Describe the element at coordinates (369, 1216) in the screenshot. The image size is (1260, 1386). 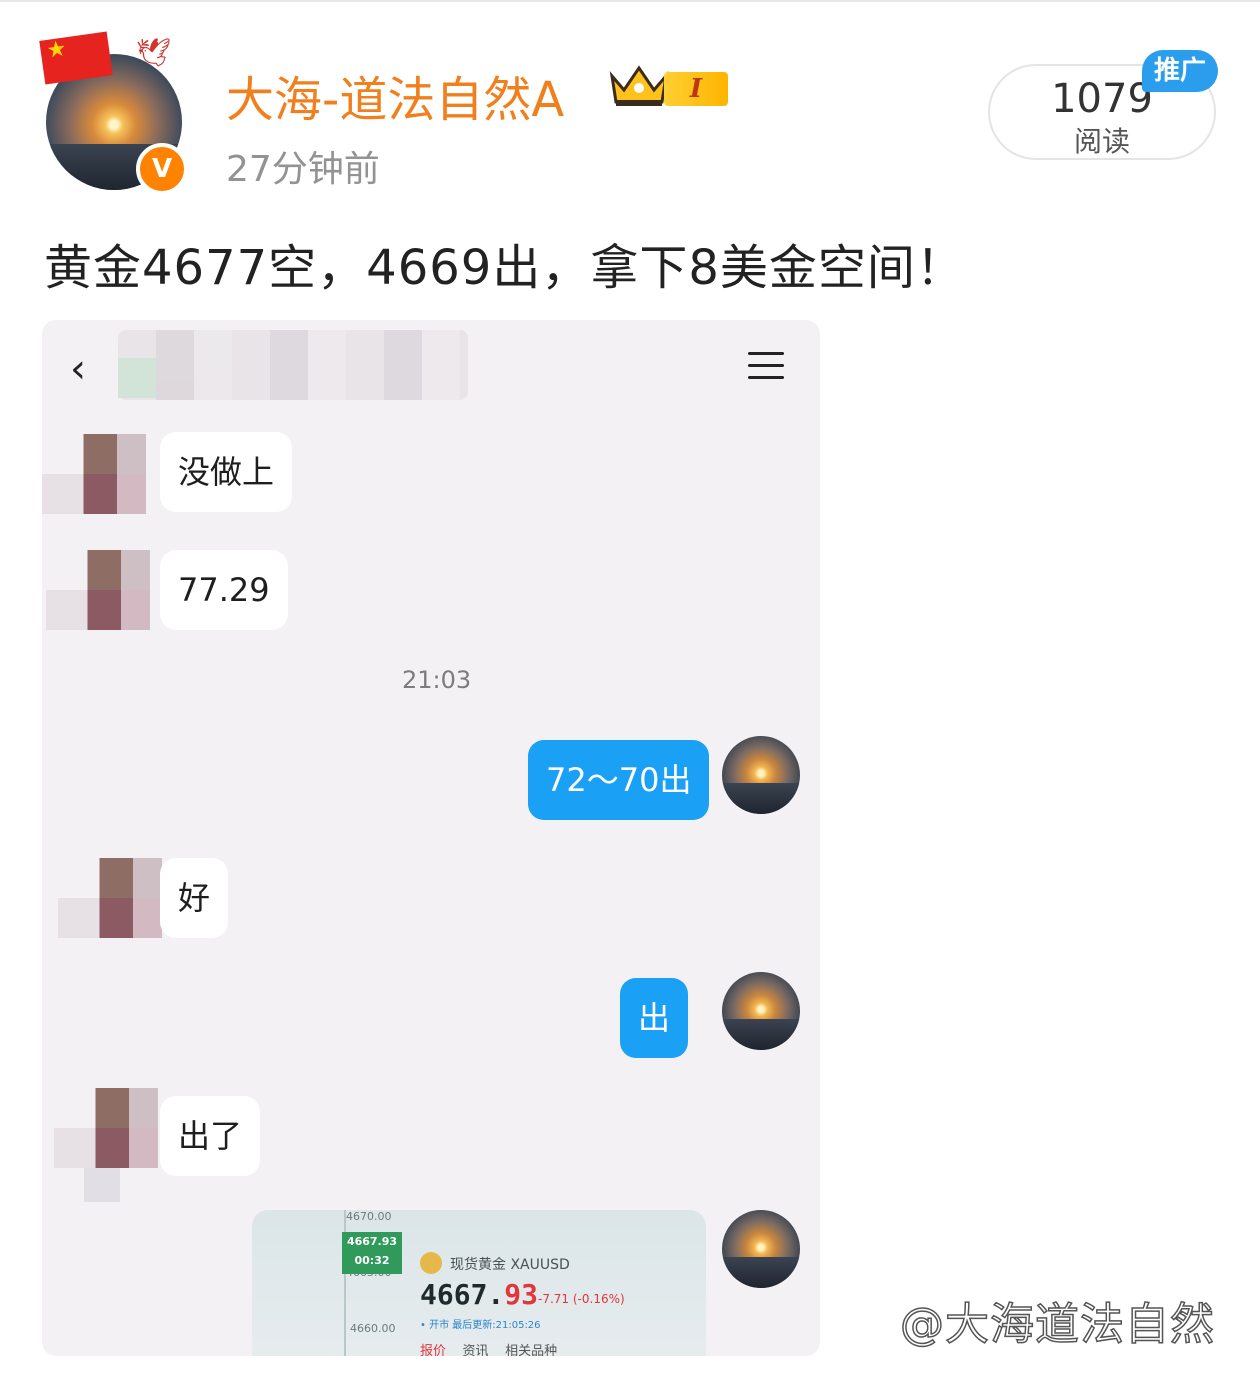
I see `axis-tick: 4670.00` at that location.